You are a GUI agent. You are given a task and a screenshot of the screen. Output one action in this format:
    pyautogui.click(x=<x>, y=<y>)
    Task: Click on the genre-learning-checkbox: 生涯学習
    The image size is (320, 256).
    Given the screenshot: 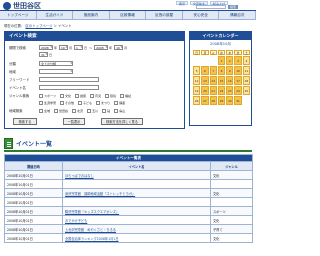 What is the action you would take?
    pyautogui.click(x=47, y=102)
    